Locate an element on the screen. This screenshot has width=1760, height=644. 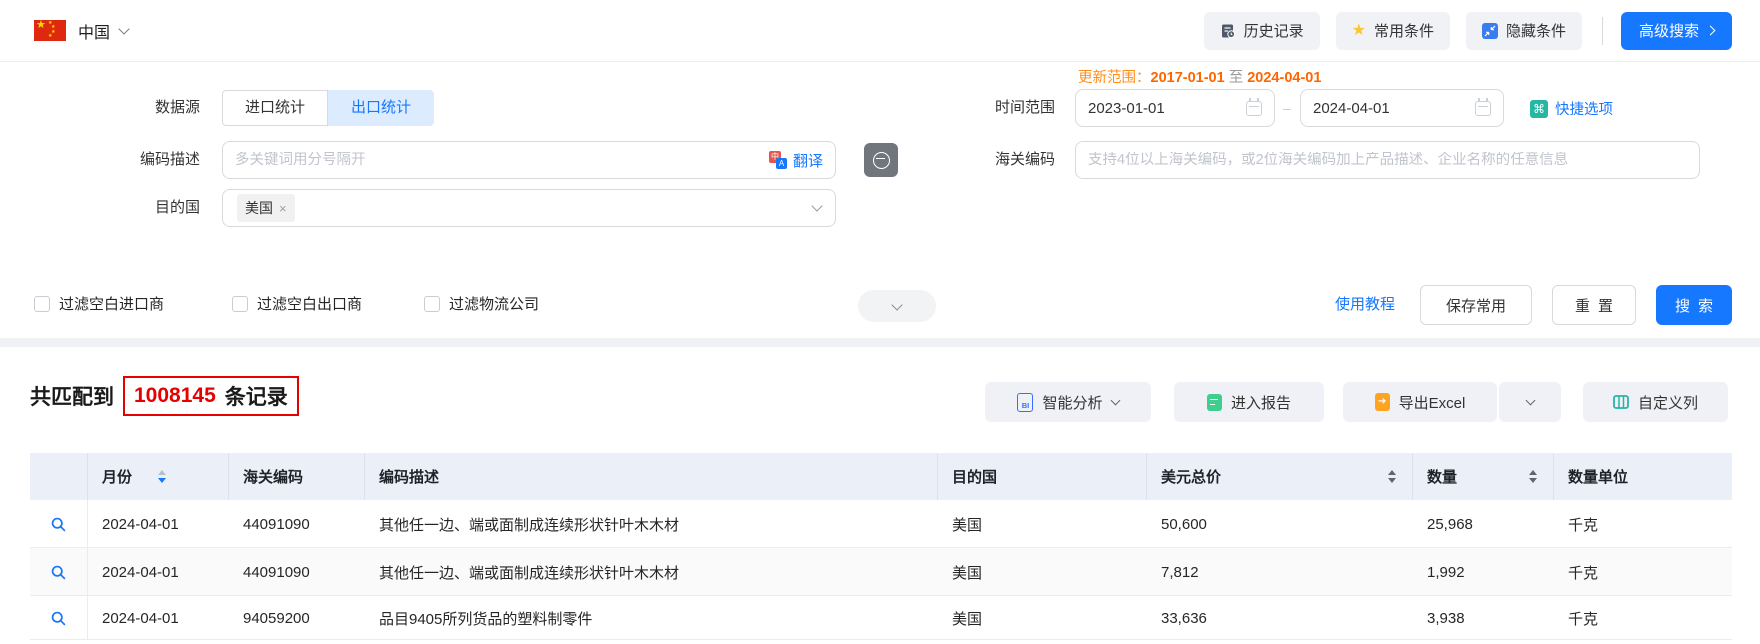
tab-import-stats: 进口统计 is located at coordinates (275, 108).